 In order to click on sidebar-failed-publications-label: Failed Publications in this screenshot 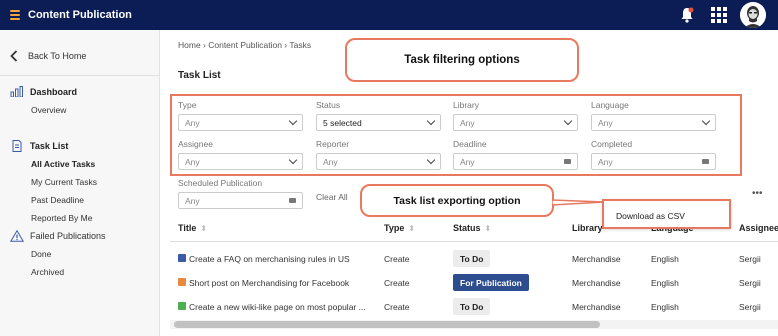, I will do `click(68, 236)`.